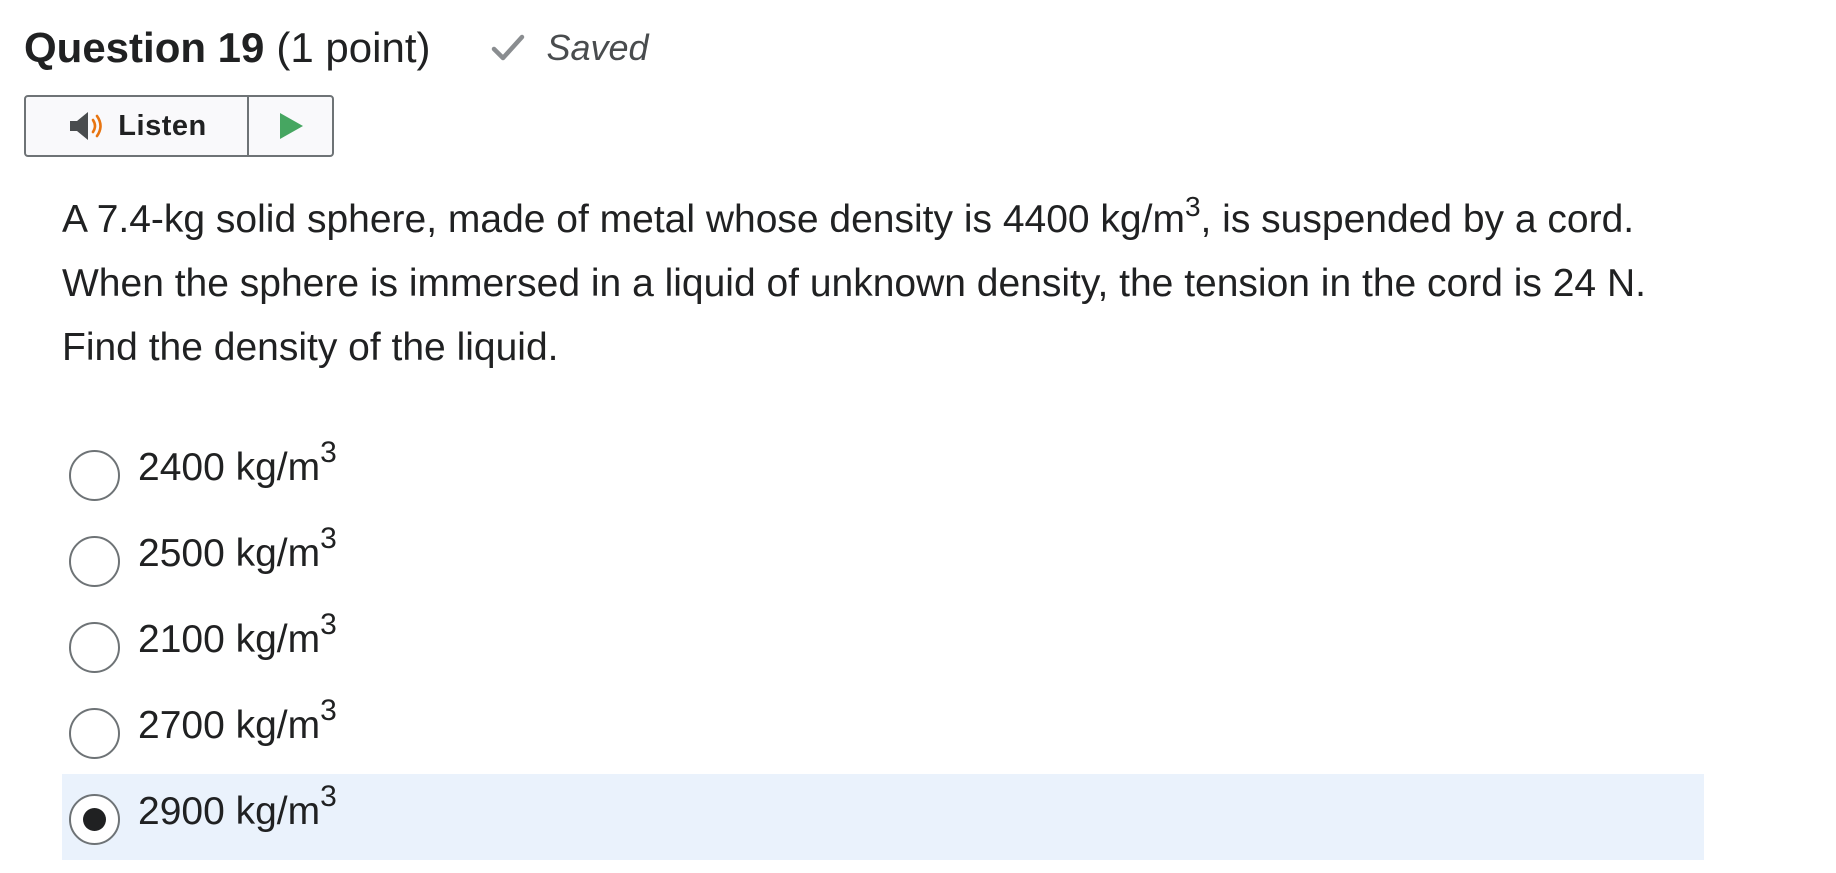 This screenshot has height=873, width=1836. What do you see at coordinates (229, 811) in the screenshot?
I see `answer-option-value: 2900 kg/m` at bounding box center [229, 811].